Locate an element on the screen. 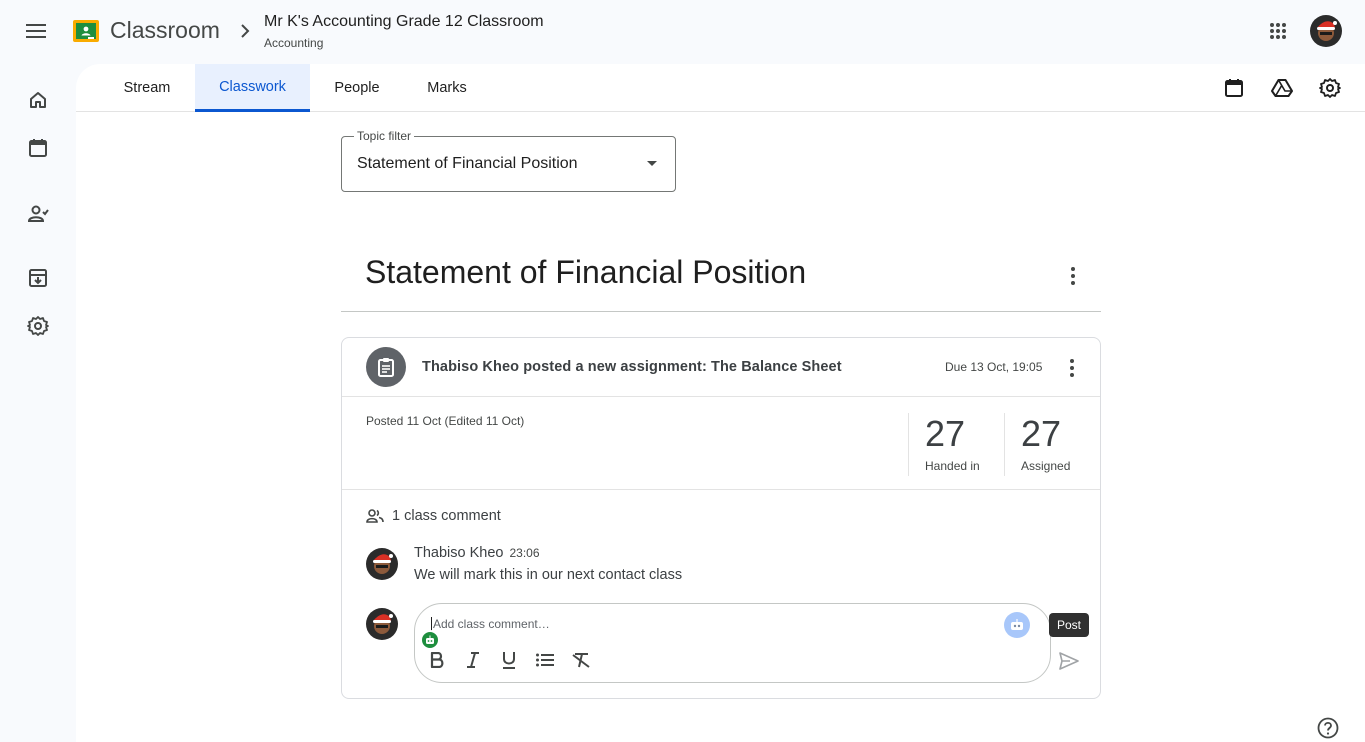 This screenshot has height=742, width=1365. archive-icon is located at coordinates (38, 278).